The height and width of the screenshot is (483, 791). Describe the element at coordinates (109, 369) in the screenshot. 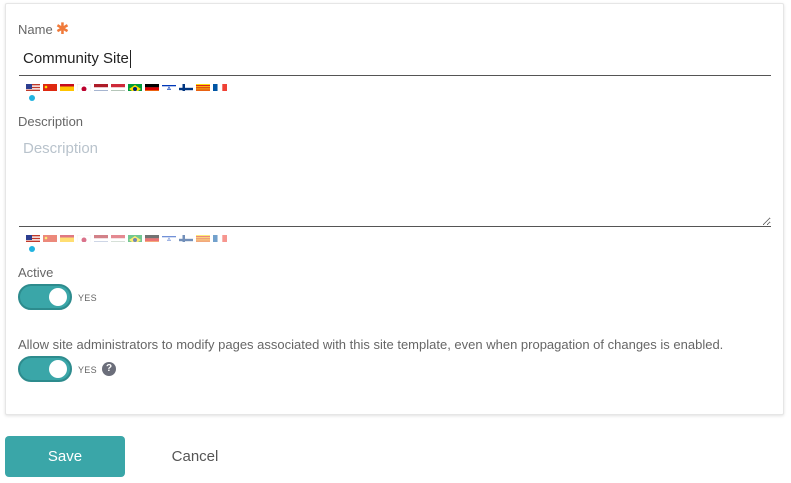

I see `help-icon: ?` at that location.